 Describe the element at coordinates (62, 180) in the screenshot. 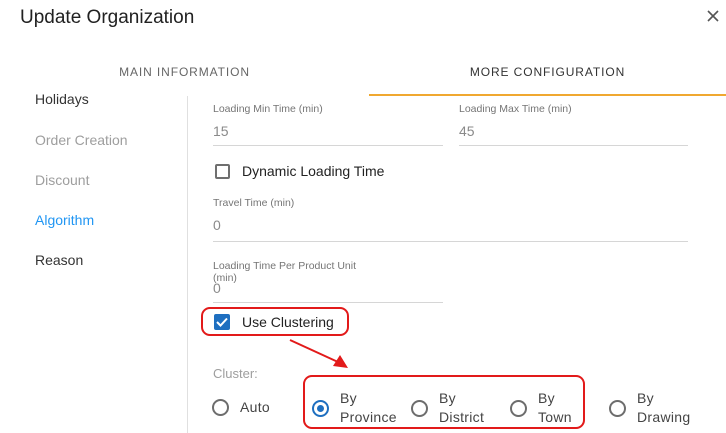

I see `sidebar-item-discount: Discount` at that location.